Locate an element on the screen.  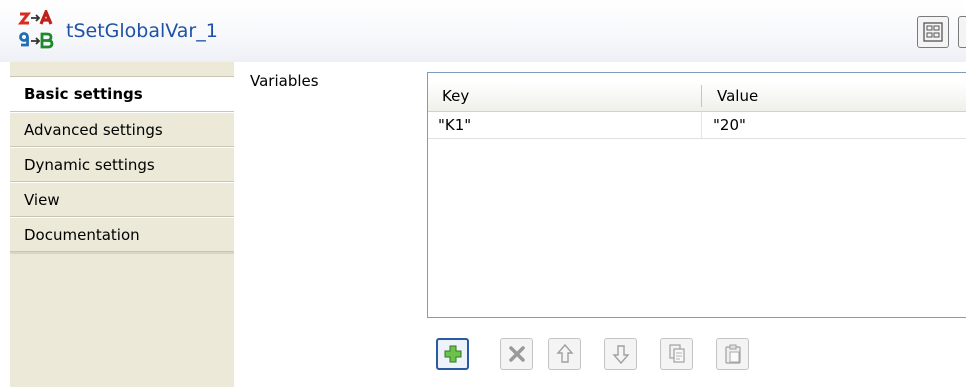
paste-button is located at coordinates (732, 354).